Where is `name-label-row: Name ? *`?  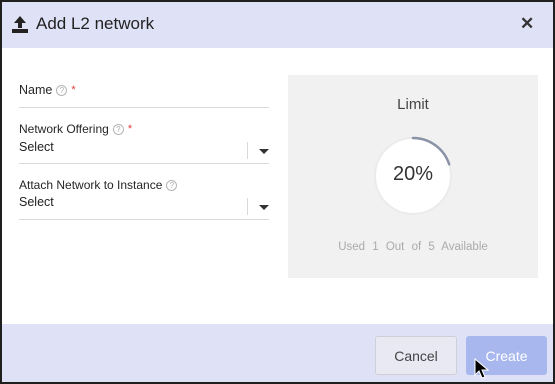
name-label-row: Name ? * is located at coordinates (144, 90).